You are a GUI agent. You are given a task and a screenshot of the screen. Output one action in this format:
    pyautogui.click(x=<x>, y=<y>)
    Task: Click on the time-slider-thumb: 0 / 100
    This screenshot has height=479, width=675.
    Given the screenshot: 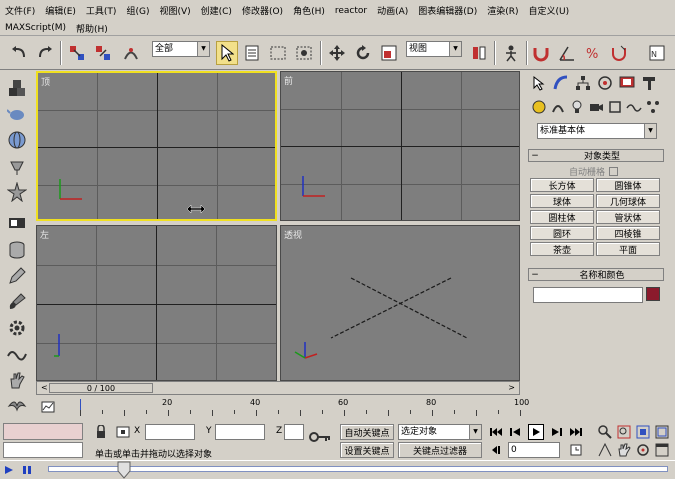 What is the action you would take?
    pyautogui.click(x=101, y=388)
    